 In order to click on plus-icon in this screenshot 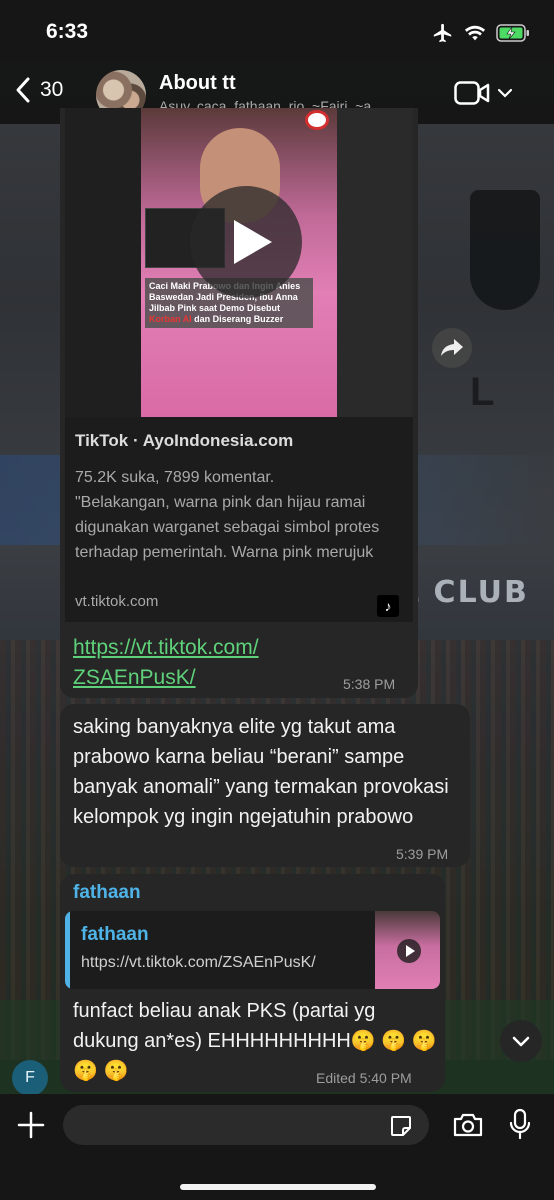, I will do `click(31, 1125)`.